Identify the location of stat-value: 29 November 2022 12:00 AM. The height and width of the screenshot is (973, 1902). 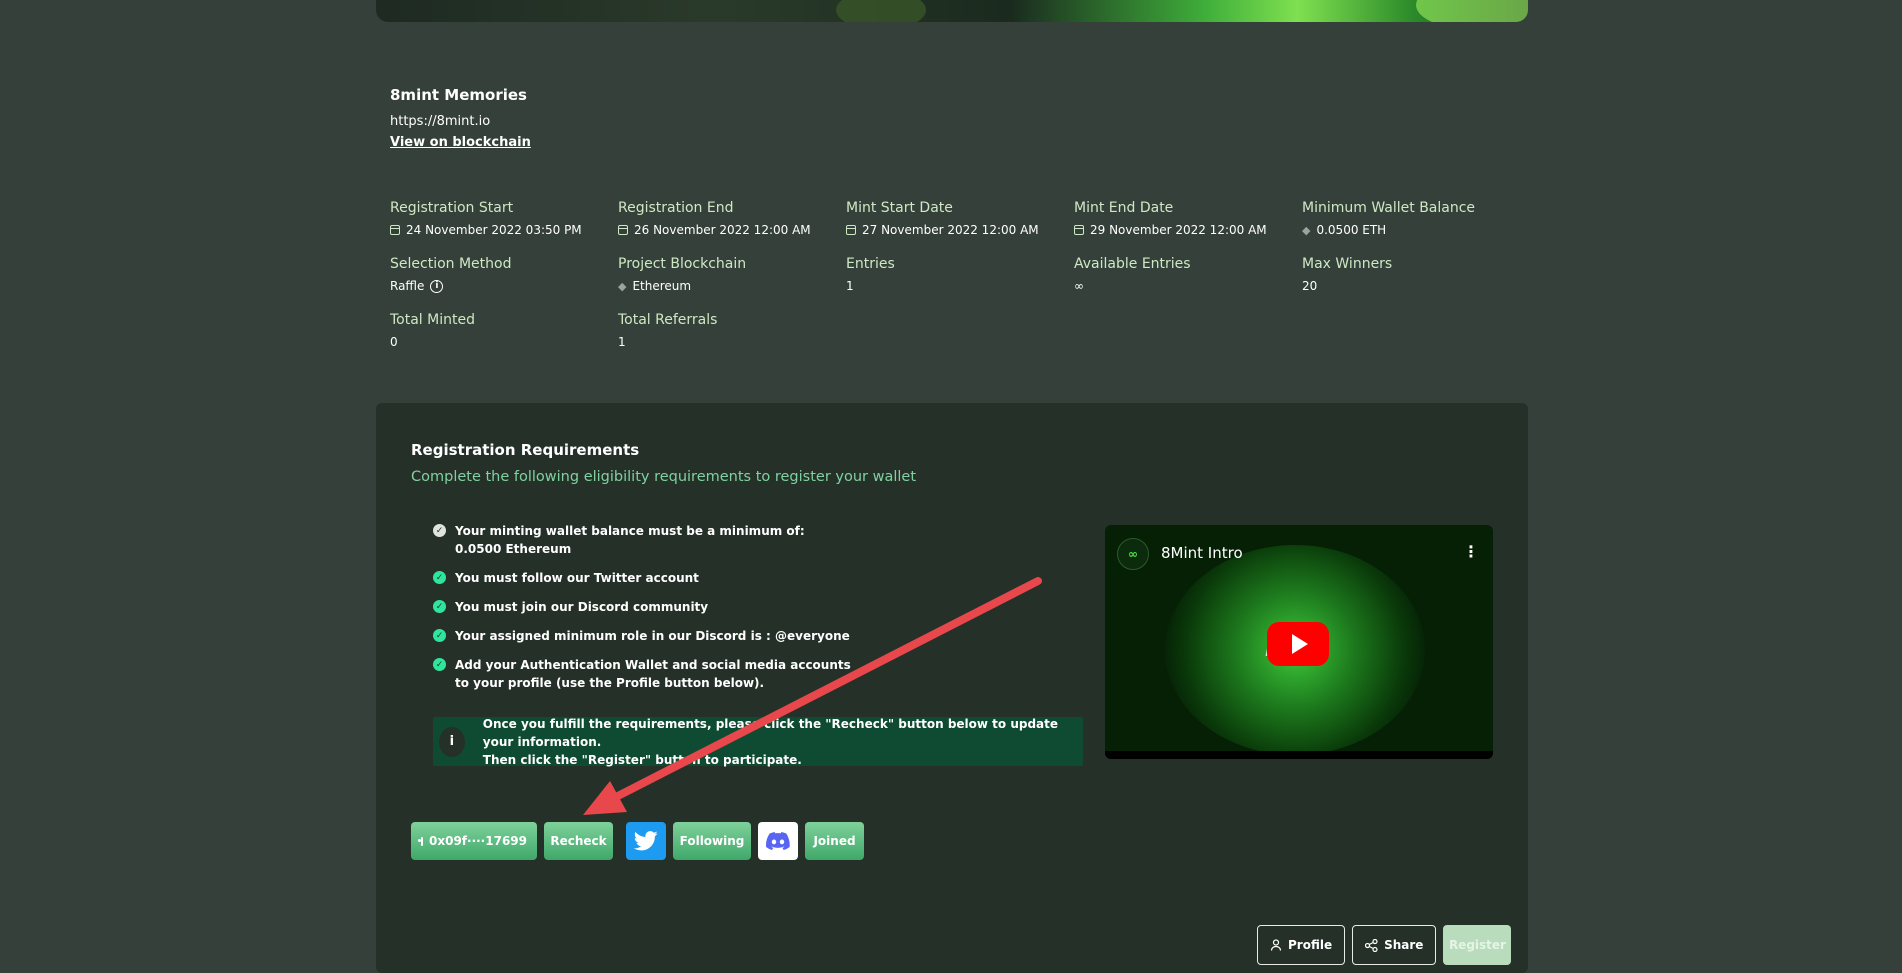
(1178, 230).